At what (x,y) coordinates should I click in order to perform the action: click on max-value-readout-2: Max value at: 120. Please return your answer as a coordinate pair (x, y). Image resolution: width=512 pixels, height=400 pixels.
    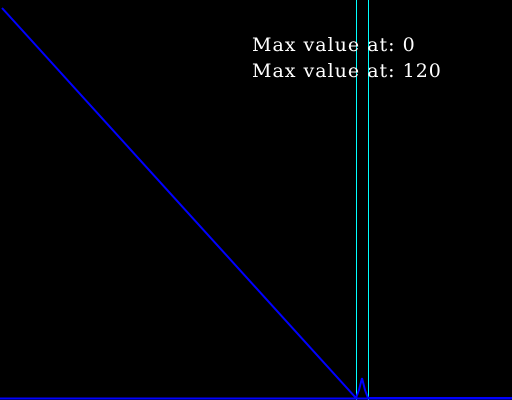
    Looking at the image, I should click on (347, 71).